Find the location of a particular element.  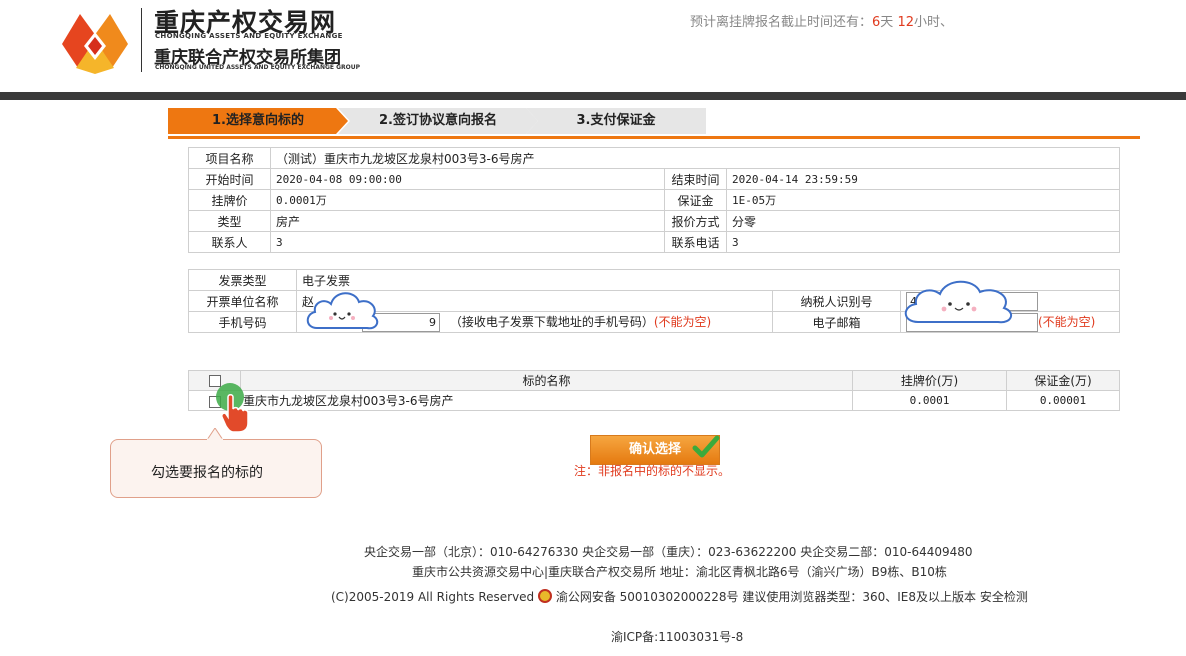

logo-mark-icon is located at coordinates (95, 44).